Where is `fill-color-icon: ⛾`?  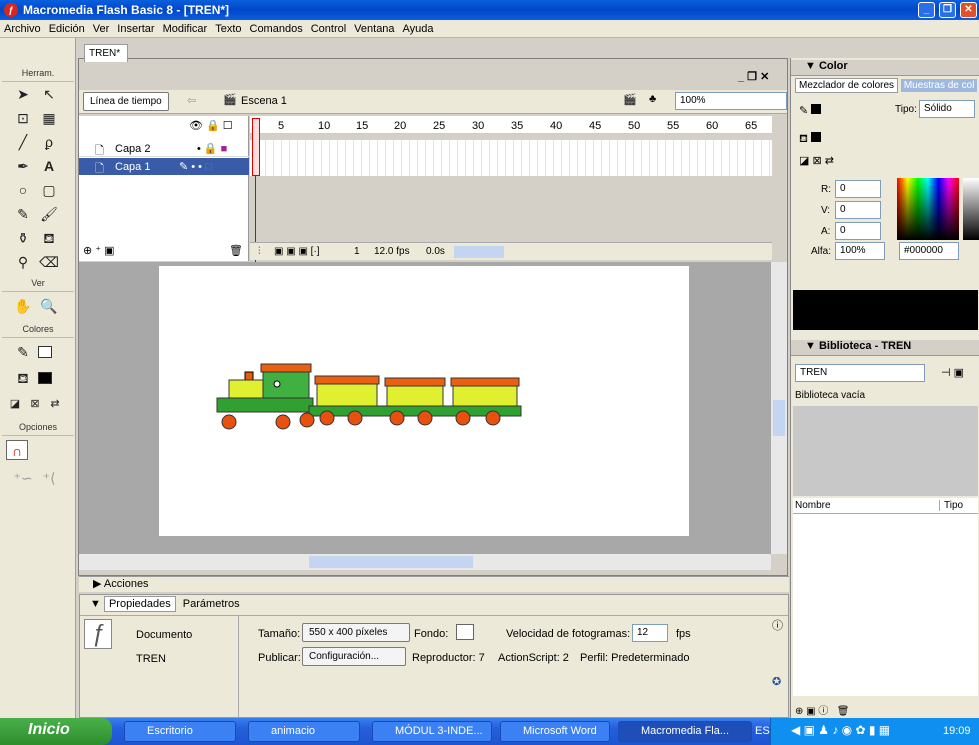 fill-color-icon: ⛾ is located at coordinates (23, 378).